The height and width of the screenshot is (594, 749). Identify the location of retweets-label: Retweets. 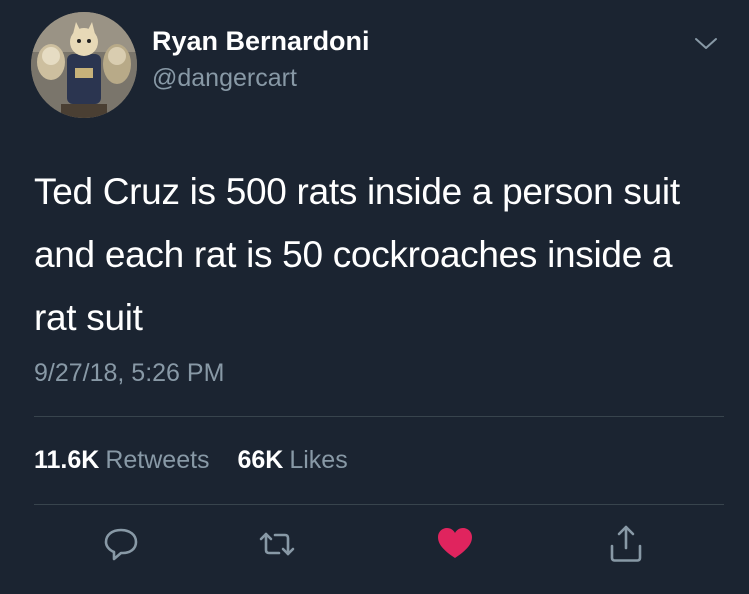
(157, 460).